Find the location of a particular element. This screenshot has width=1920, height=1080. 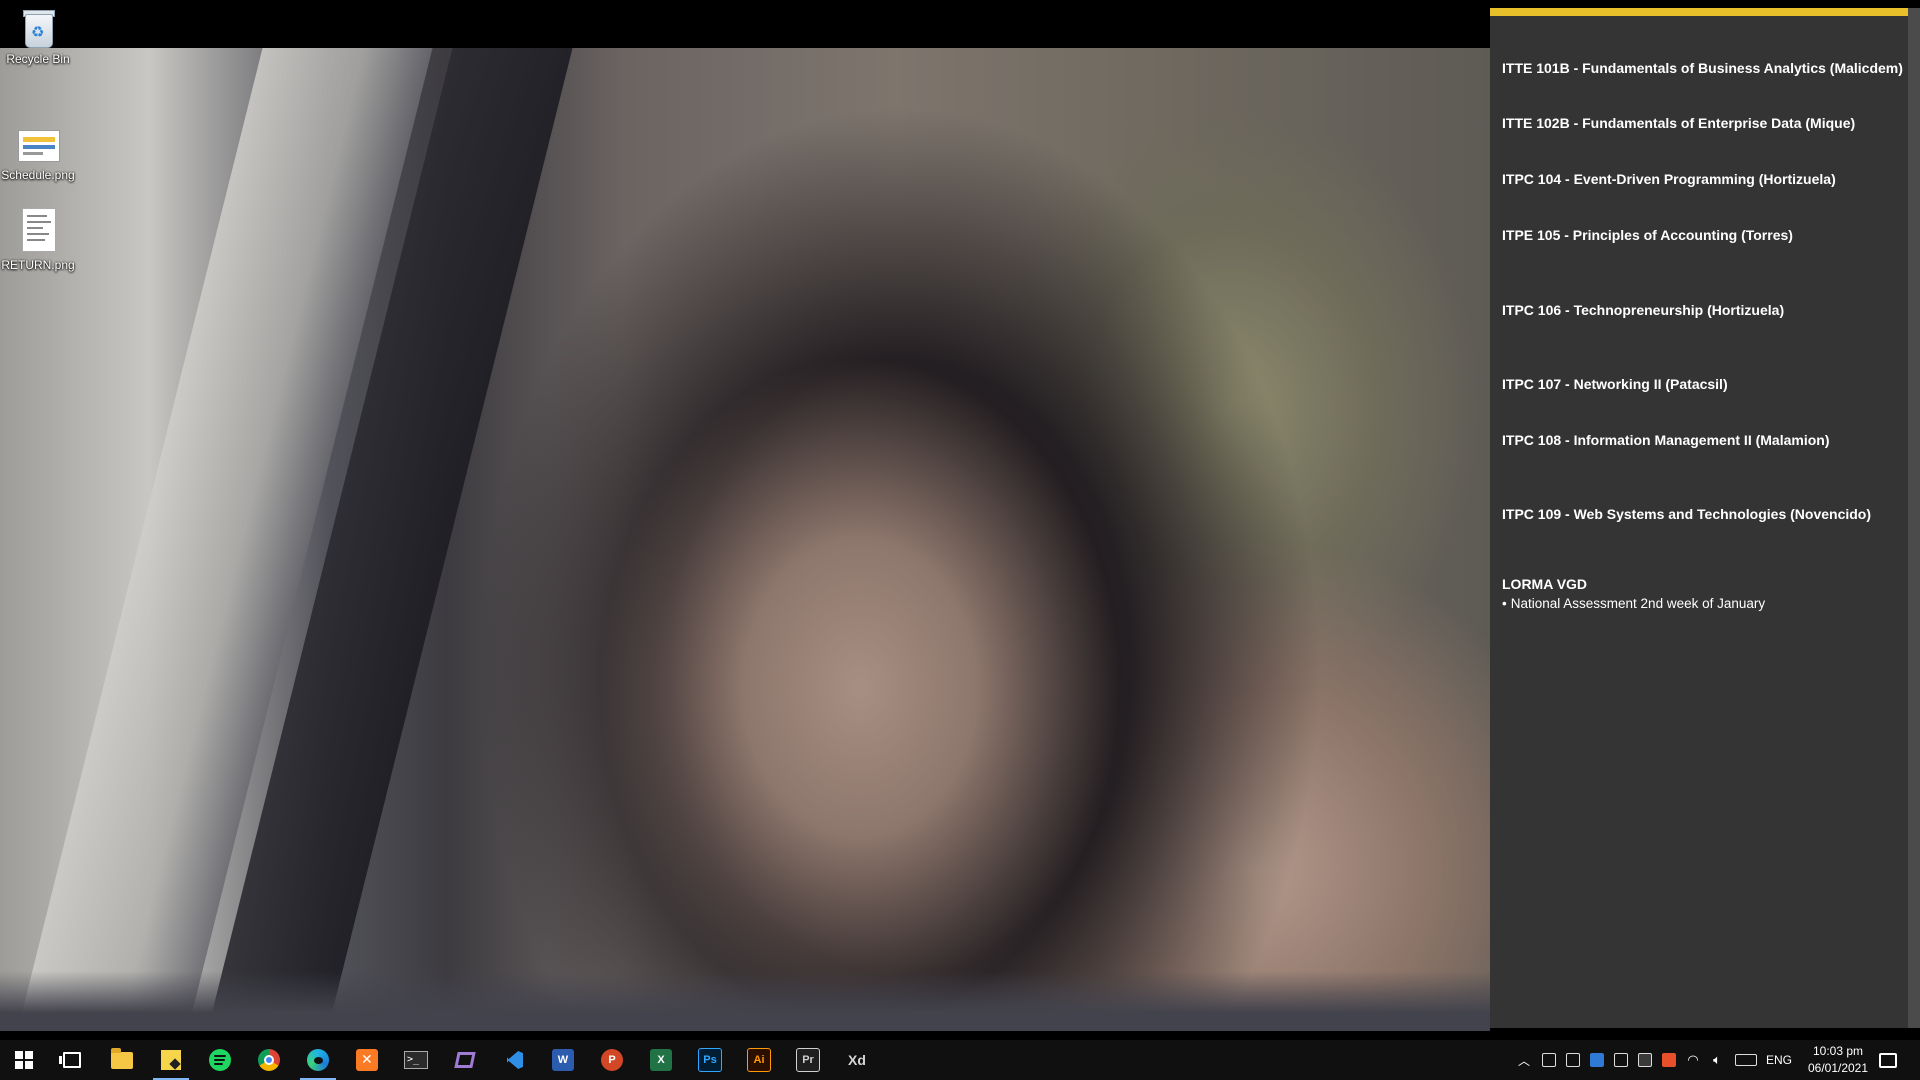

premiere-button: Pr is located at coordinates (808, 1060).